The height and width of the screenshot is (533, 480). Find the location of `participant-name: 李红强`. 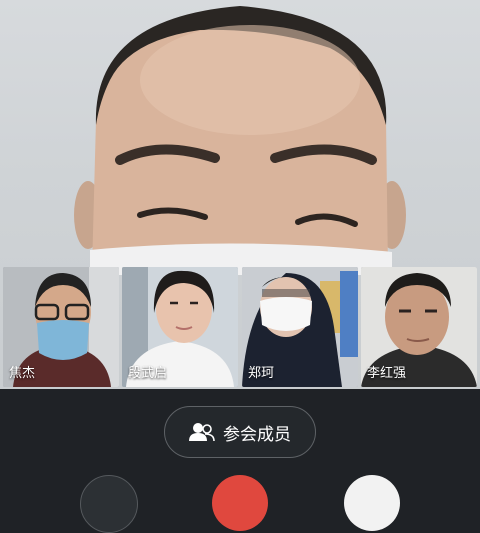

participant-name: 李红强 is located at coordinates (387, 373).